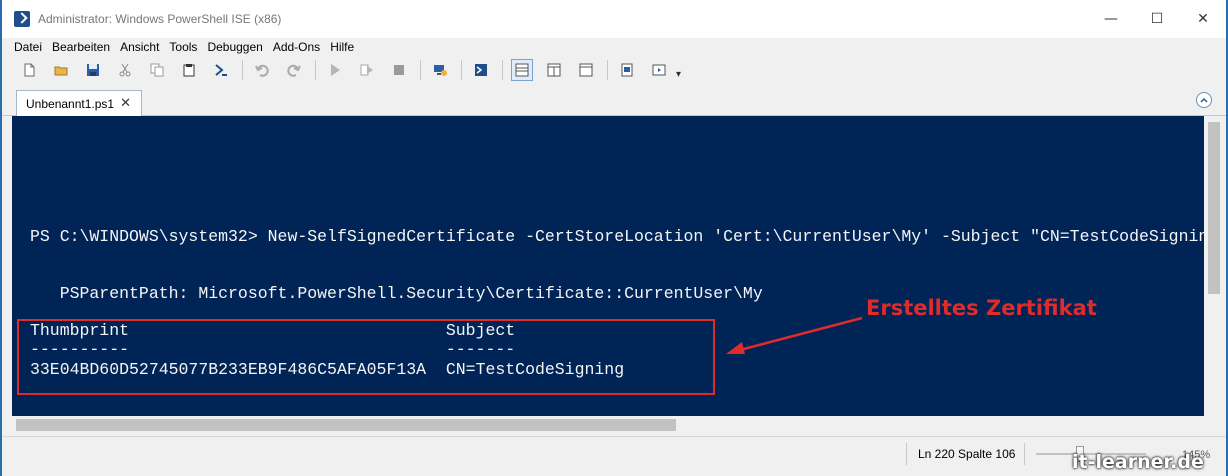 This screenshot has width=1228, height=476. Describe the element at coordinates (440, 70) in the screenshot. I see `remote-powershell-icon` at that location.